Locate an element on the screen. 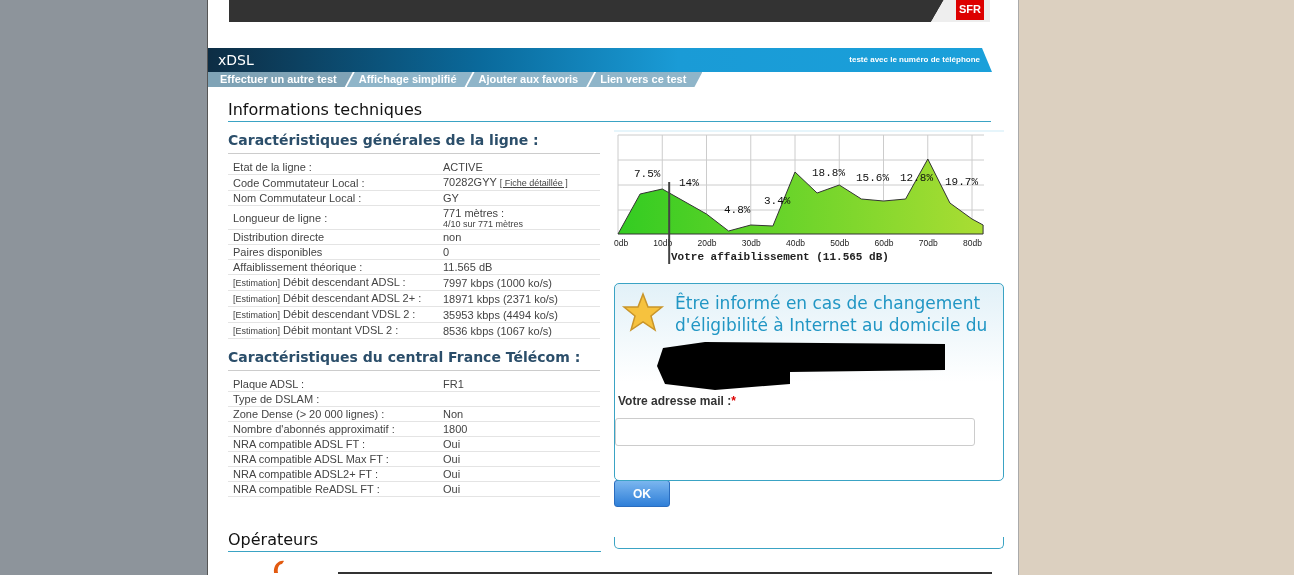  row-subvalue: 4/10 sur 771 mètres is located at coordinates (483, 224).